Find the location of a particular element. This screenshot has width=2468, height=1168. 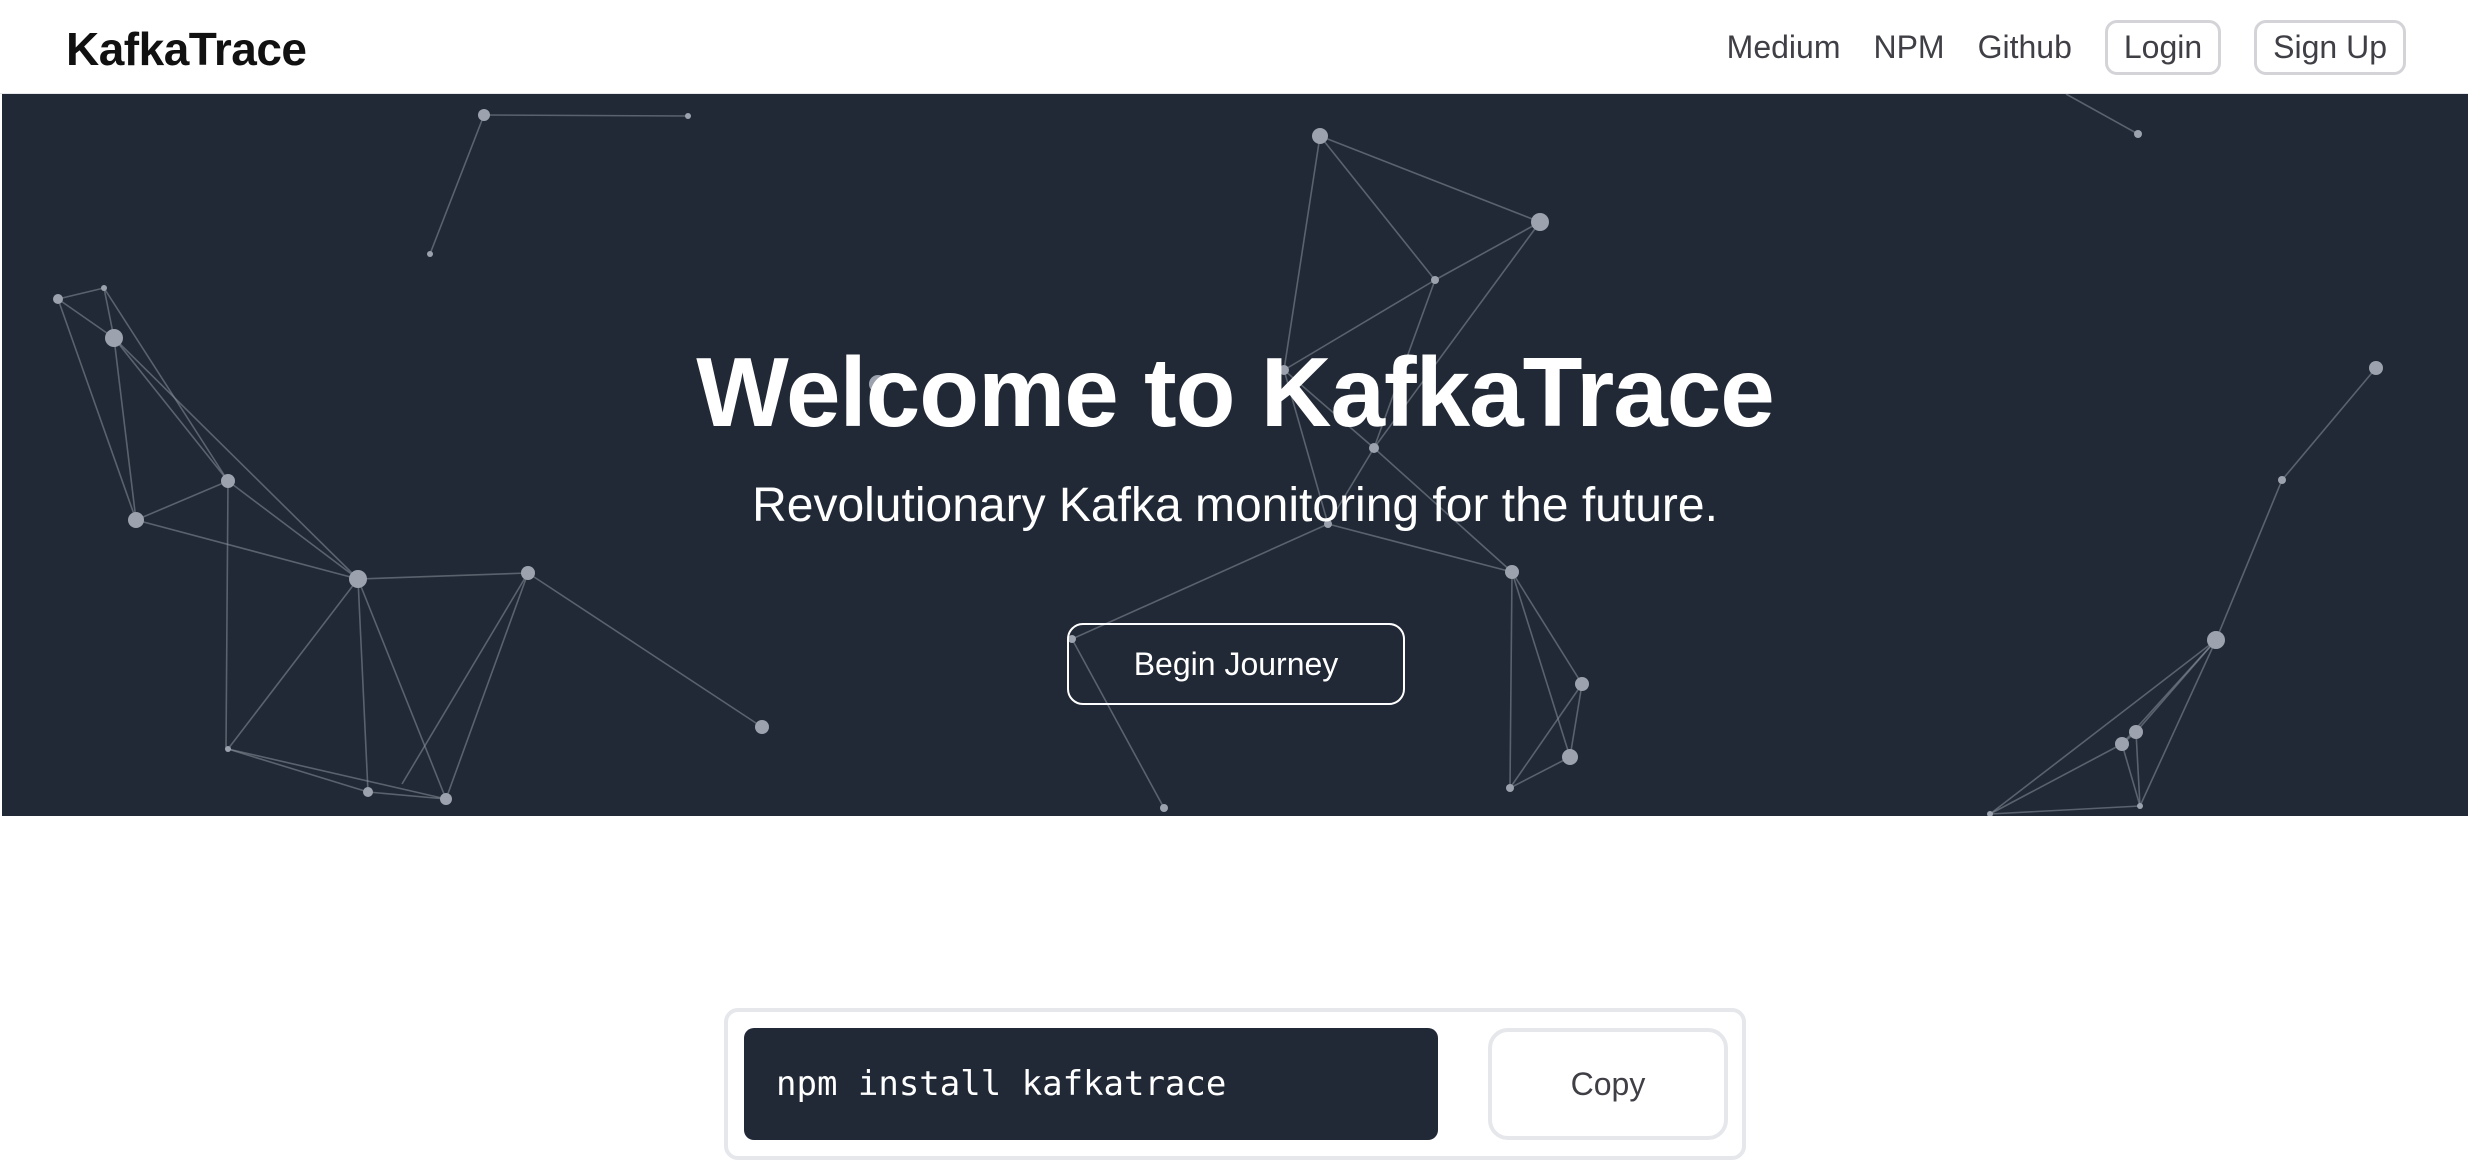

install-box: npm install kafkatrace Copy is located at coordinates (1235, 1084).